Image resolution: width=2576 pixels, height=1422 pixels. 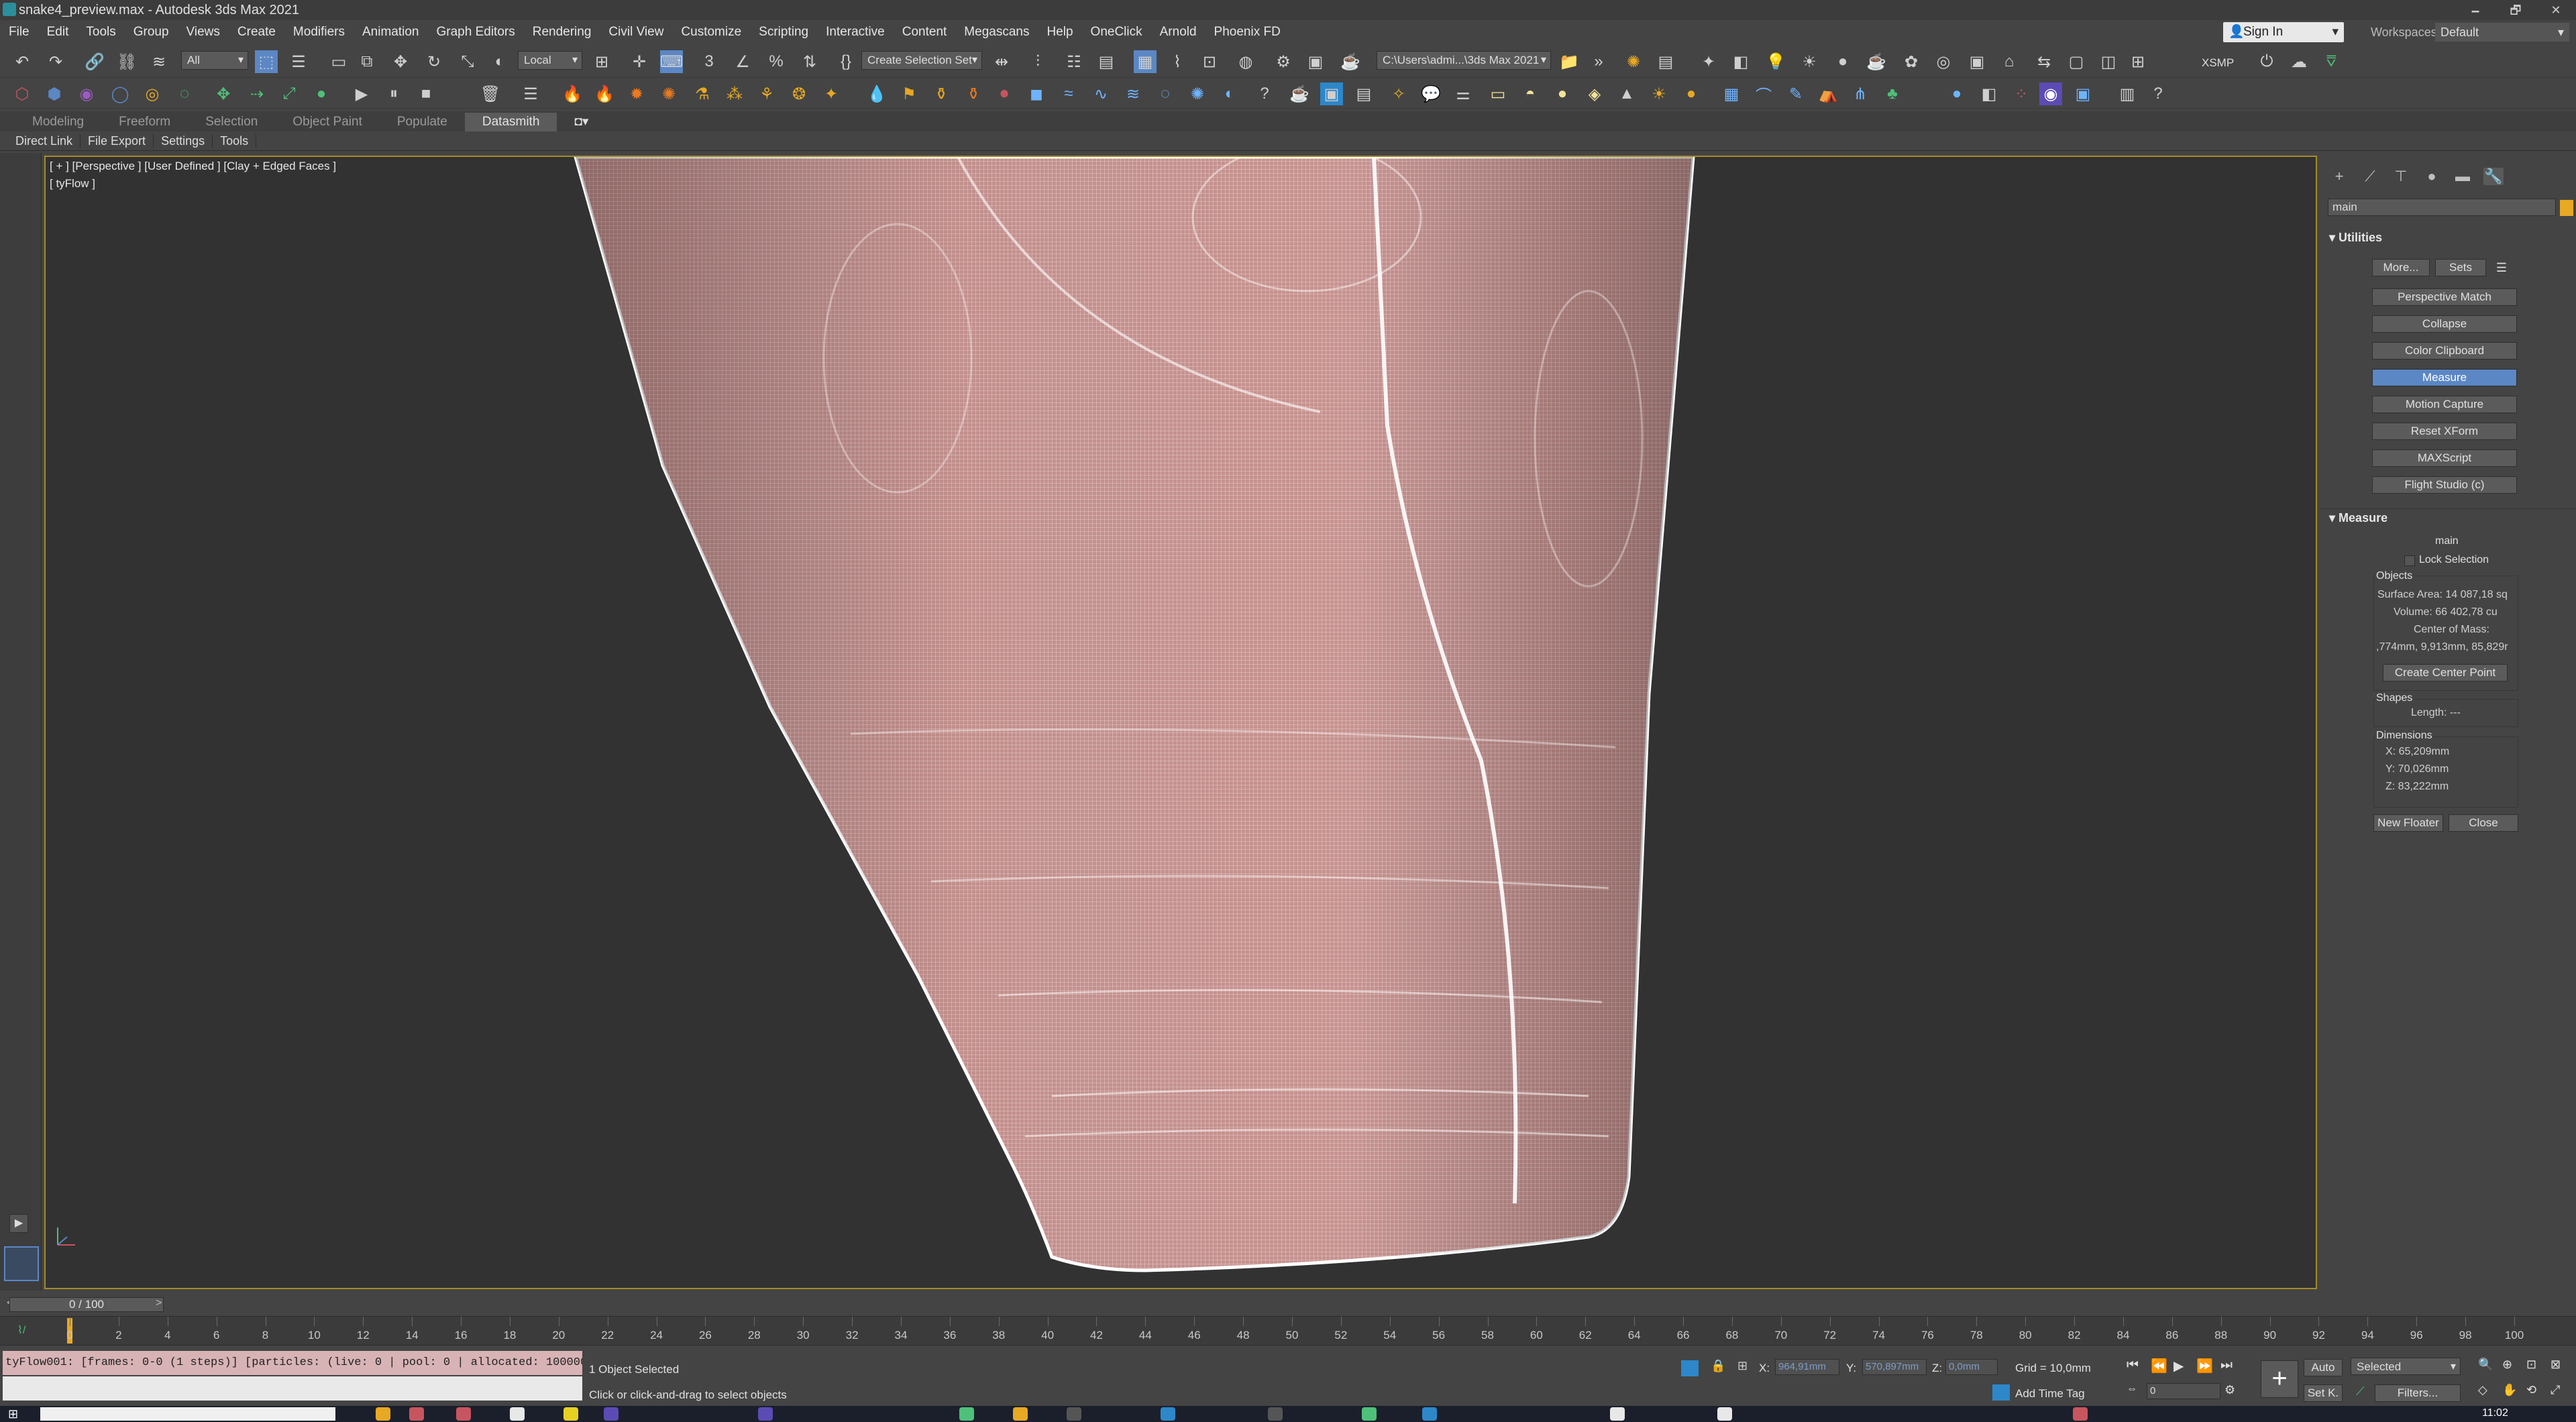 What do you see at coordinates (13, 1414) in the screenshot?
I see `windows-start-icon: ⊞` at bounding box center [13, 1414].